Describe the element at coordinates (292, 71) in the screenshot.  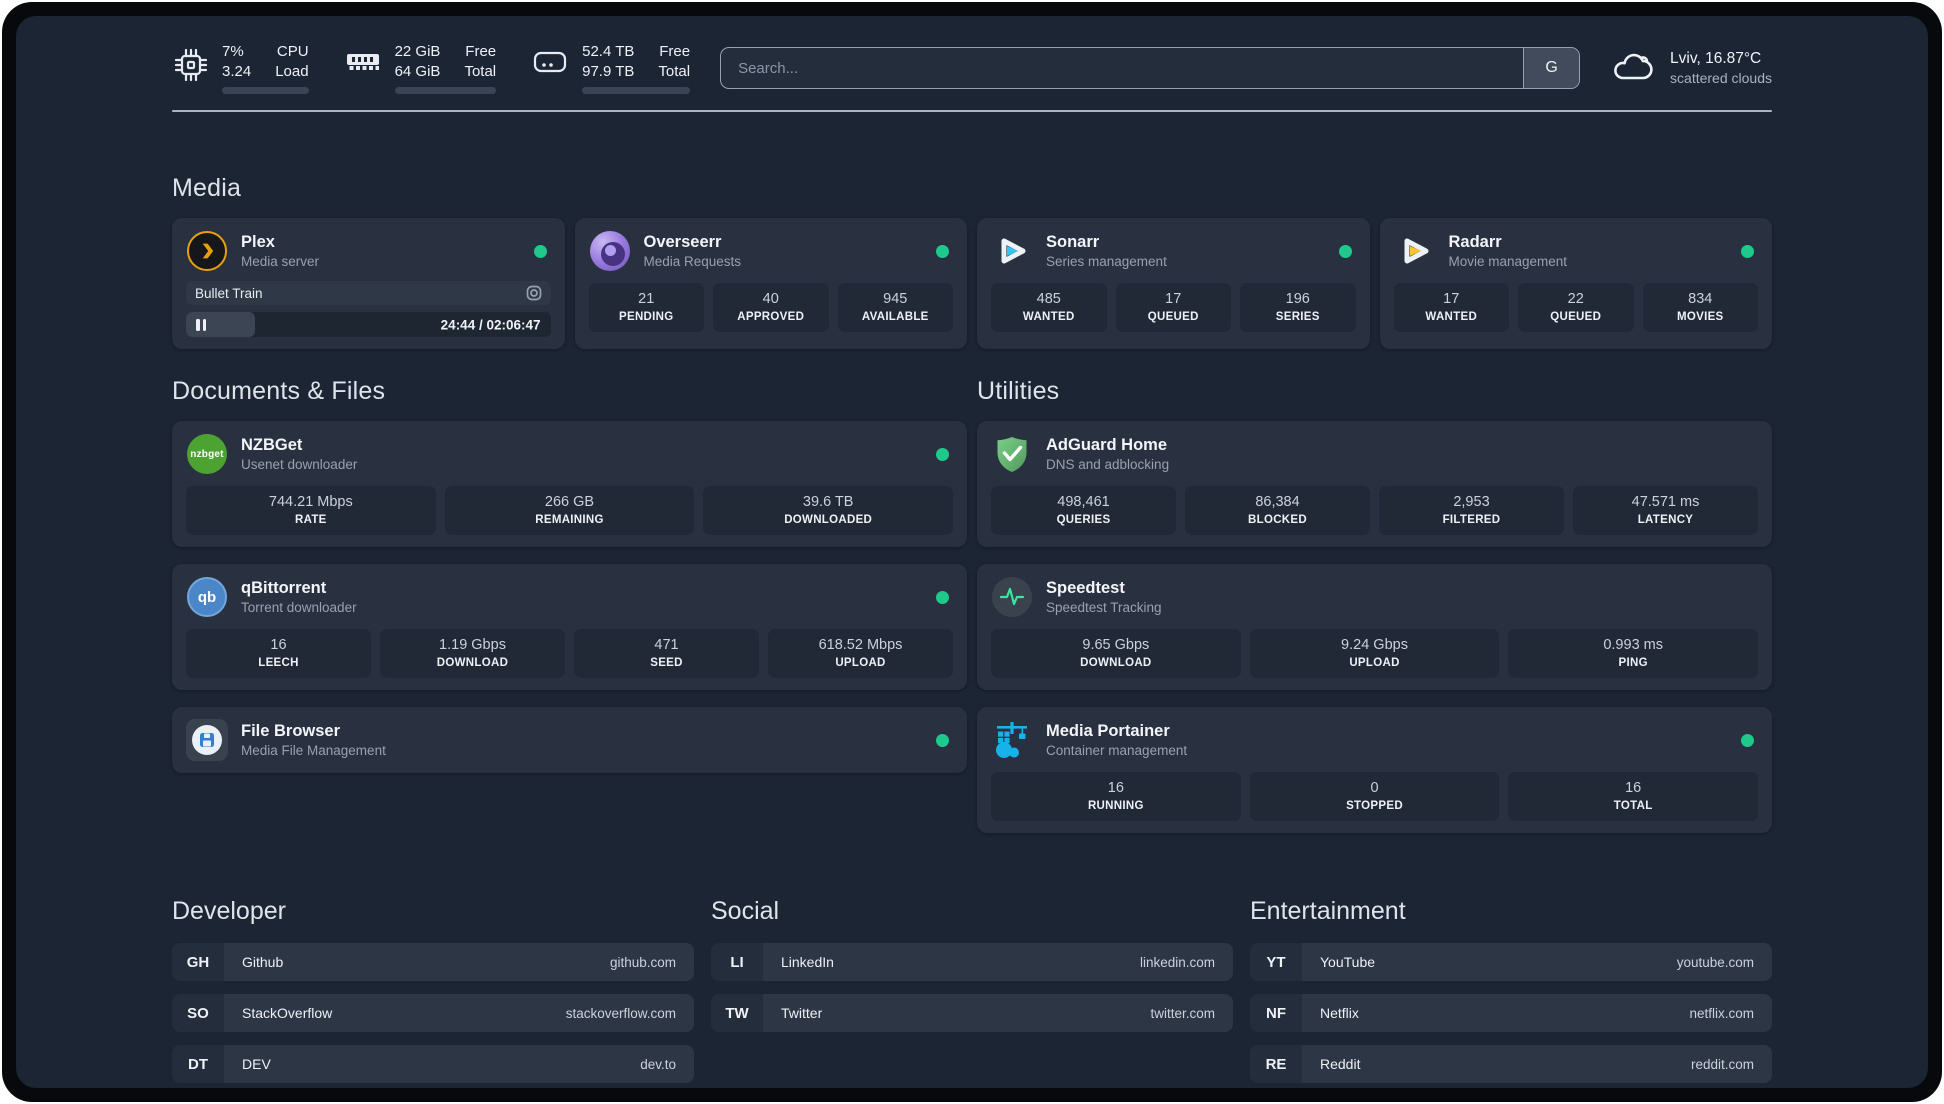
I see `cpu-load-label: Load` at that location.